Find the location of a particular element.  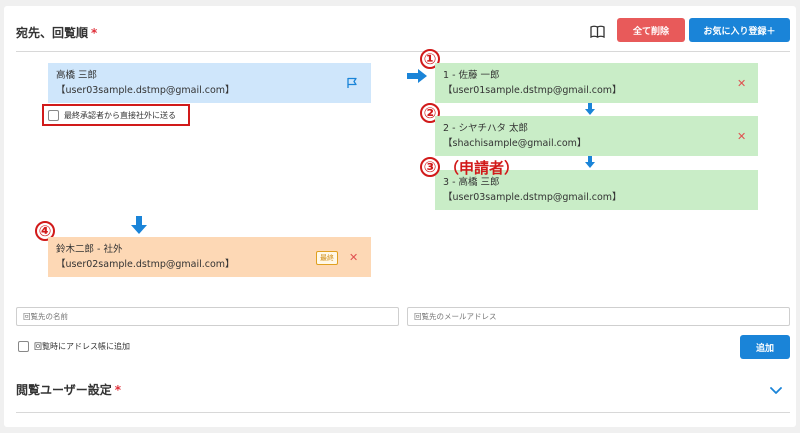

route-card-2: 2 - シヤチハタ 太郎 【shachisample@gmail.com】 is located at coordinates (596, 136).